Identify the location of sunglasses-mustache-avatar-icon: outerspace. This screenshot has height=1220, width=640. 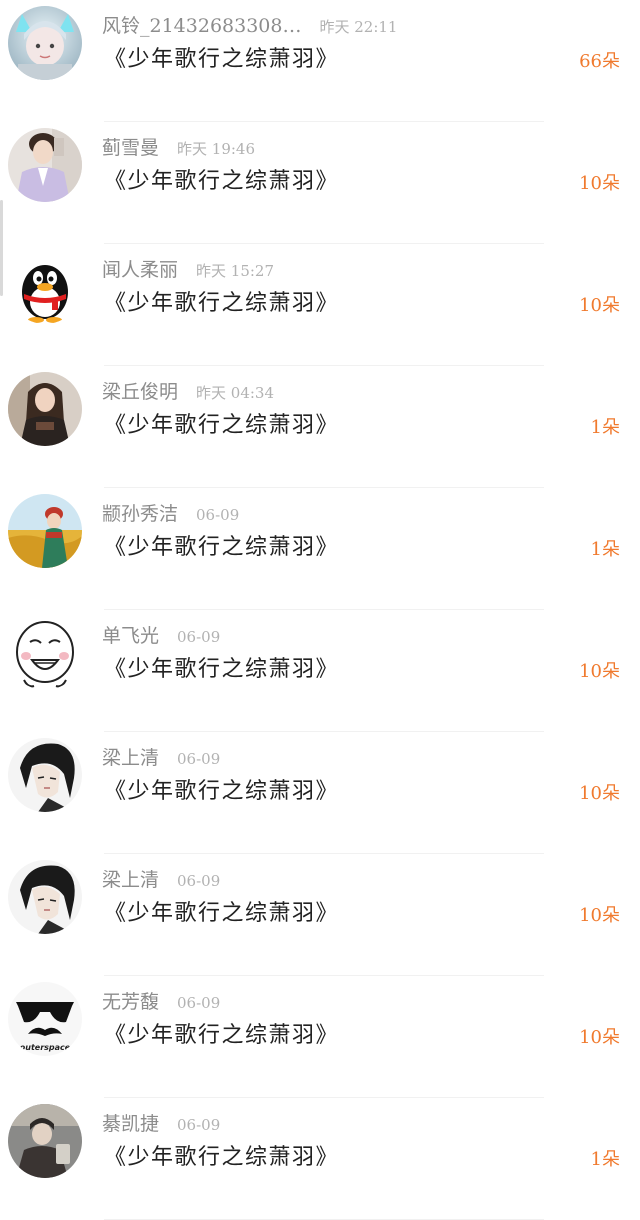
(45, 1019).